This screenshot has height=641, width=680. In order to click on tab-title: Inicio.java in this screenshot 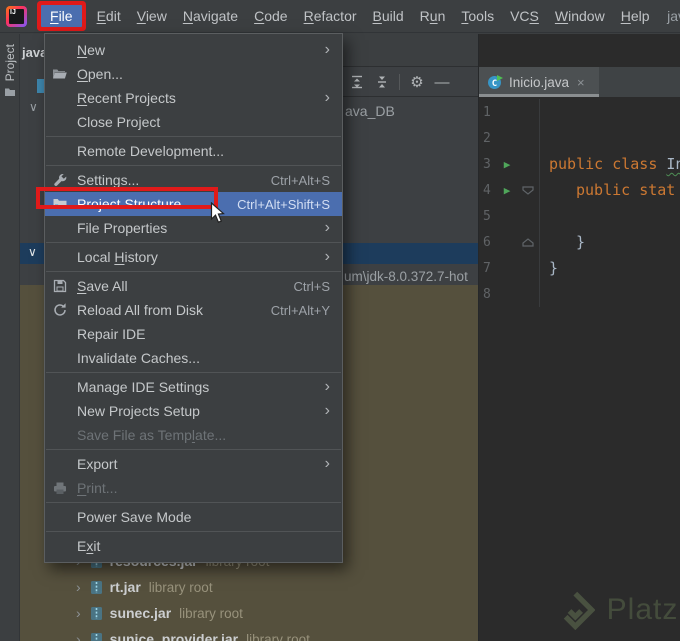, I will do `click(539, 82)`.